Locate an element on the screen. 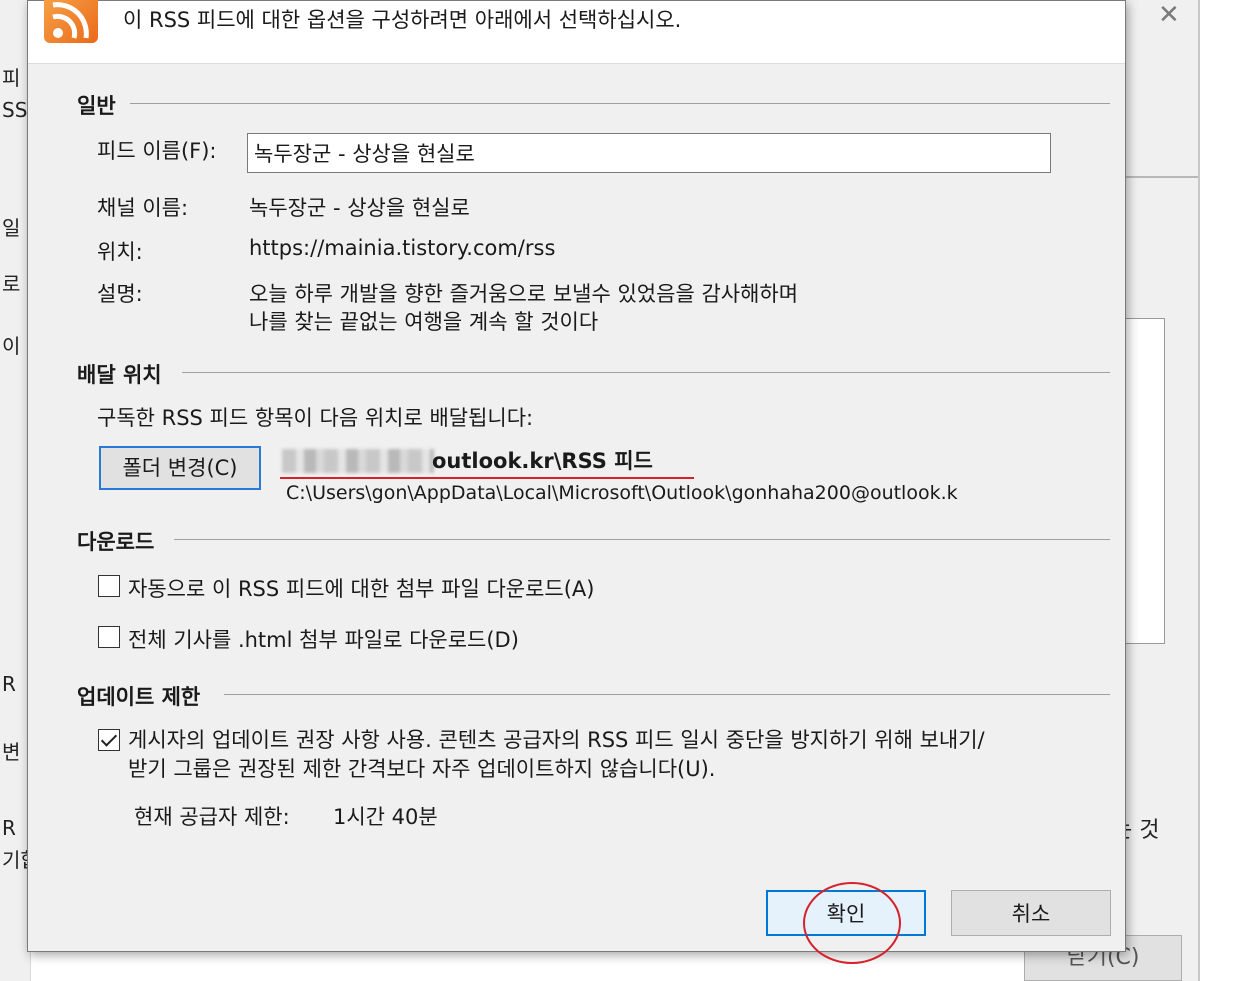  section-title-download: 다운로드 is located at coordinates (116, 542).